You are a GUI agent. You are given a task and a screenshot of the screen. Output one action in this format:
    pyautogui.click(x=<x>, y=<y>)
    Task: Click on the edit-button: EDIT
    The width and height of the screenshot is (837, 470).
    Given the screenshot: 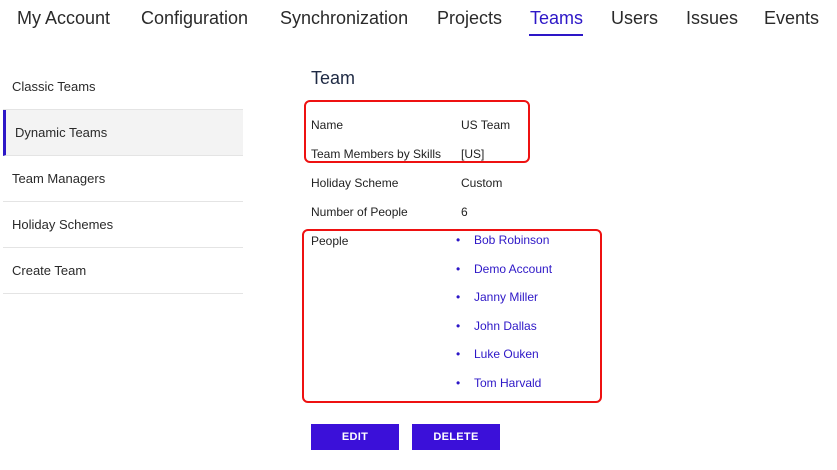 What is the action you would take?
    pyautogui.click(x=355, y=437)
    